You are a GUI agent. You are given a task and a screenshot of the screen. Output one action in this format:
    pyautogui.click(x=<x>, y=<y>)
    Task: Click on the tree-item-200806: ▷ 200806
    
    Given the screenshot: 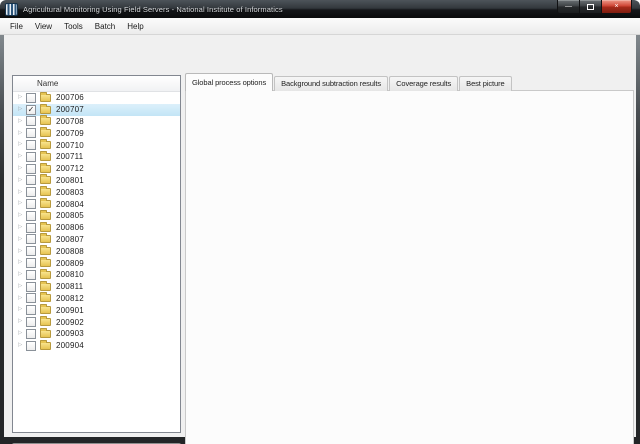 What is the action you would take?
    pyautogui.click(x=96, y=227)
    